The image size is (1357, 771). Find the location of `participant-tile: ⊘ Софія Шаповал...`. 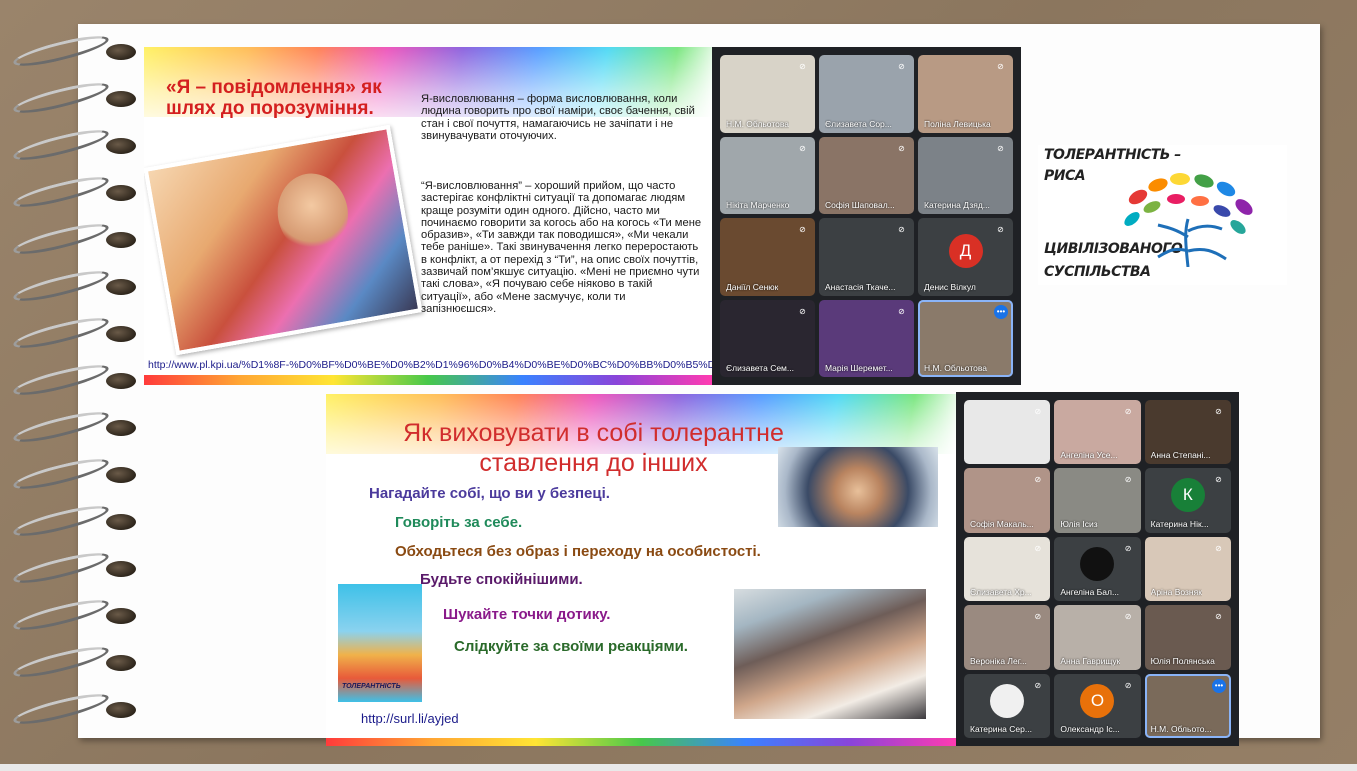

participant-tile: ⊘ Софія Шаповал... is located at coordinates (866, 175).